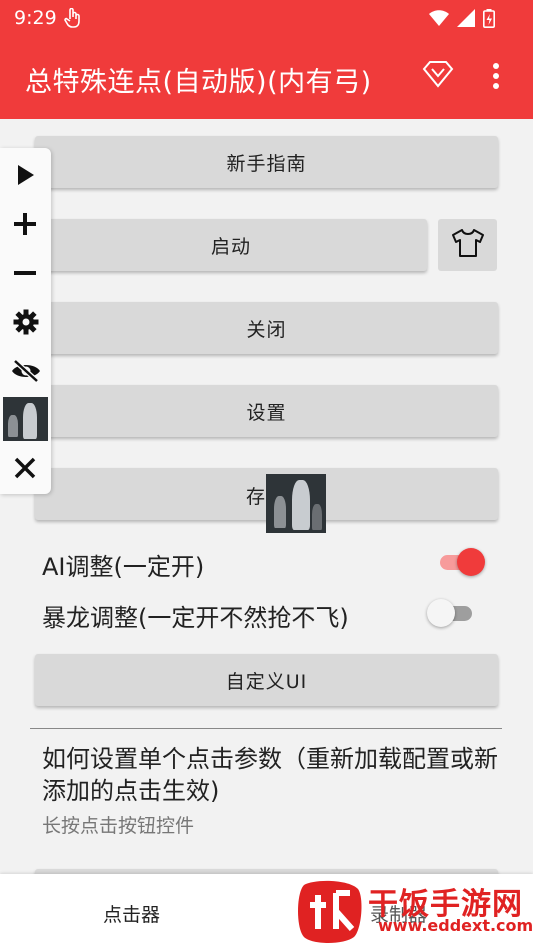 The width and height of the screenshot is (533, 947). I want to click on floating-thumbnail-image, so click(296, 503).